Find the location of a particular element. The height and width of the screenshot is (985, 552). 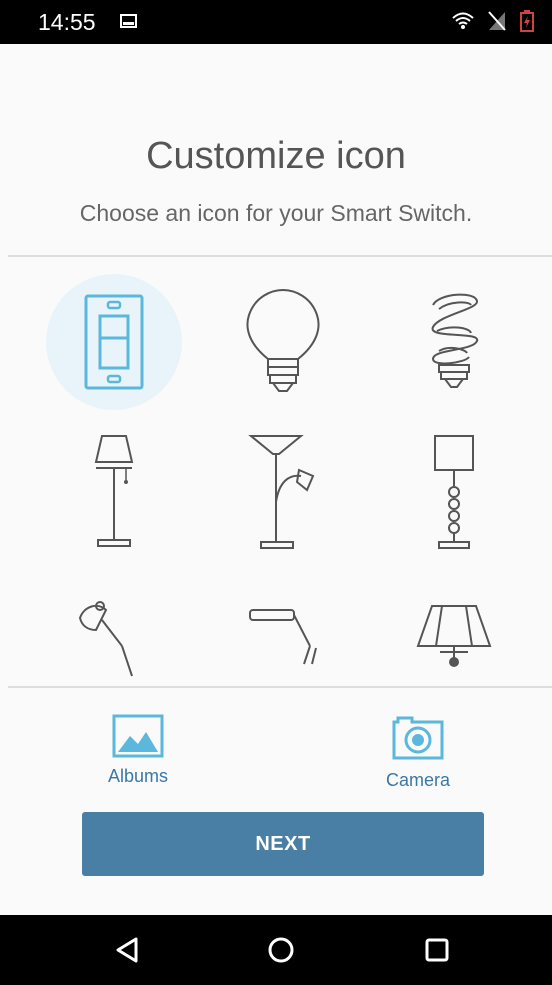

next-button: NEXT is located at coordinates (283, 844).